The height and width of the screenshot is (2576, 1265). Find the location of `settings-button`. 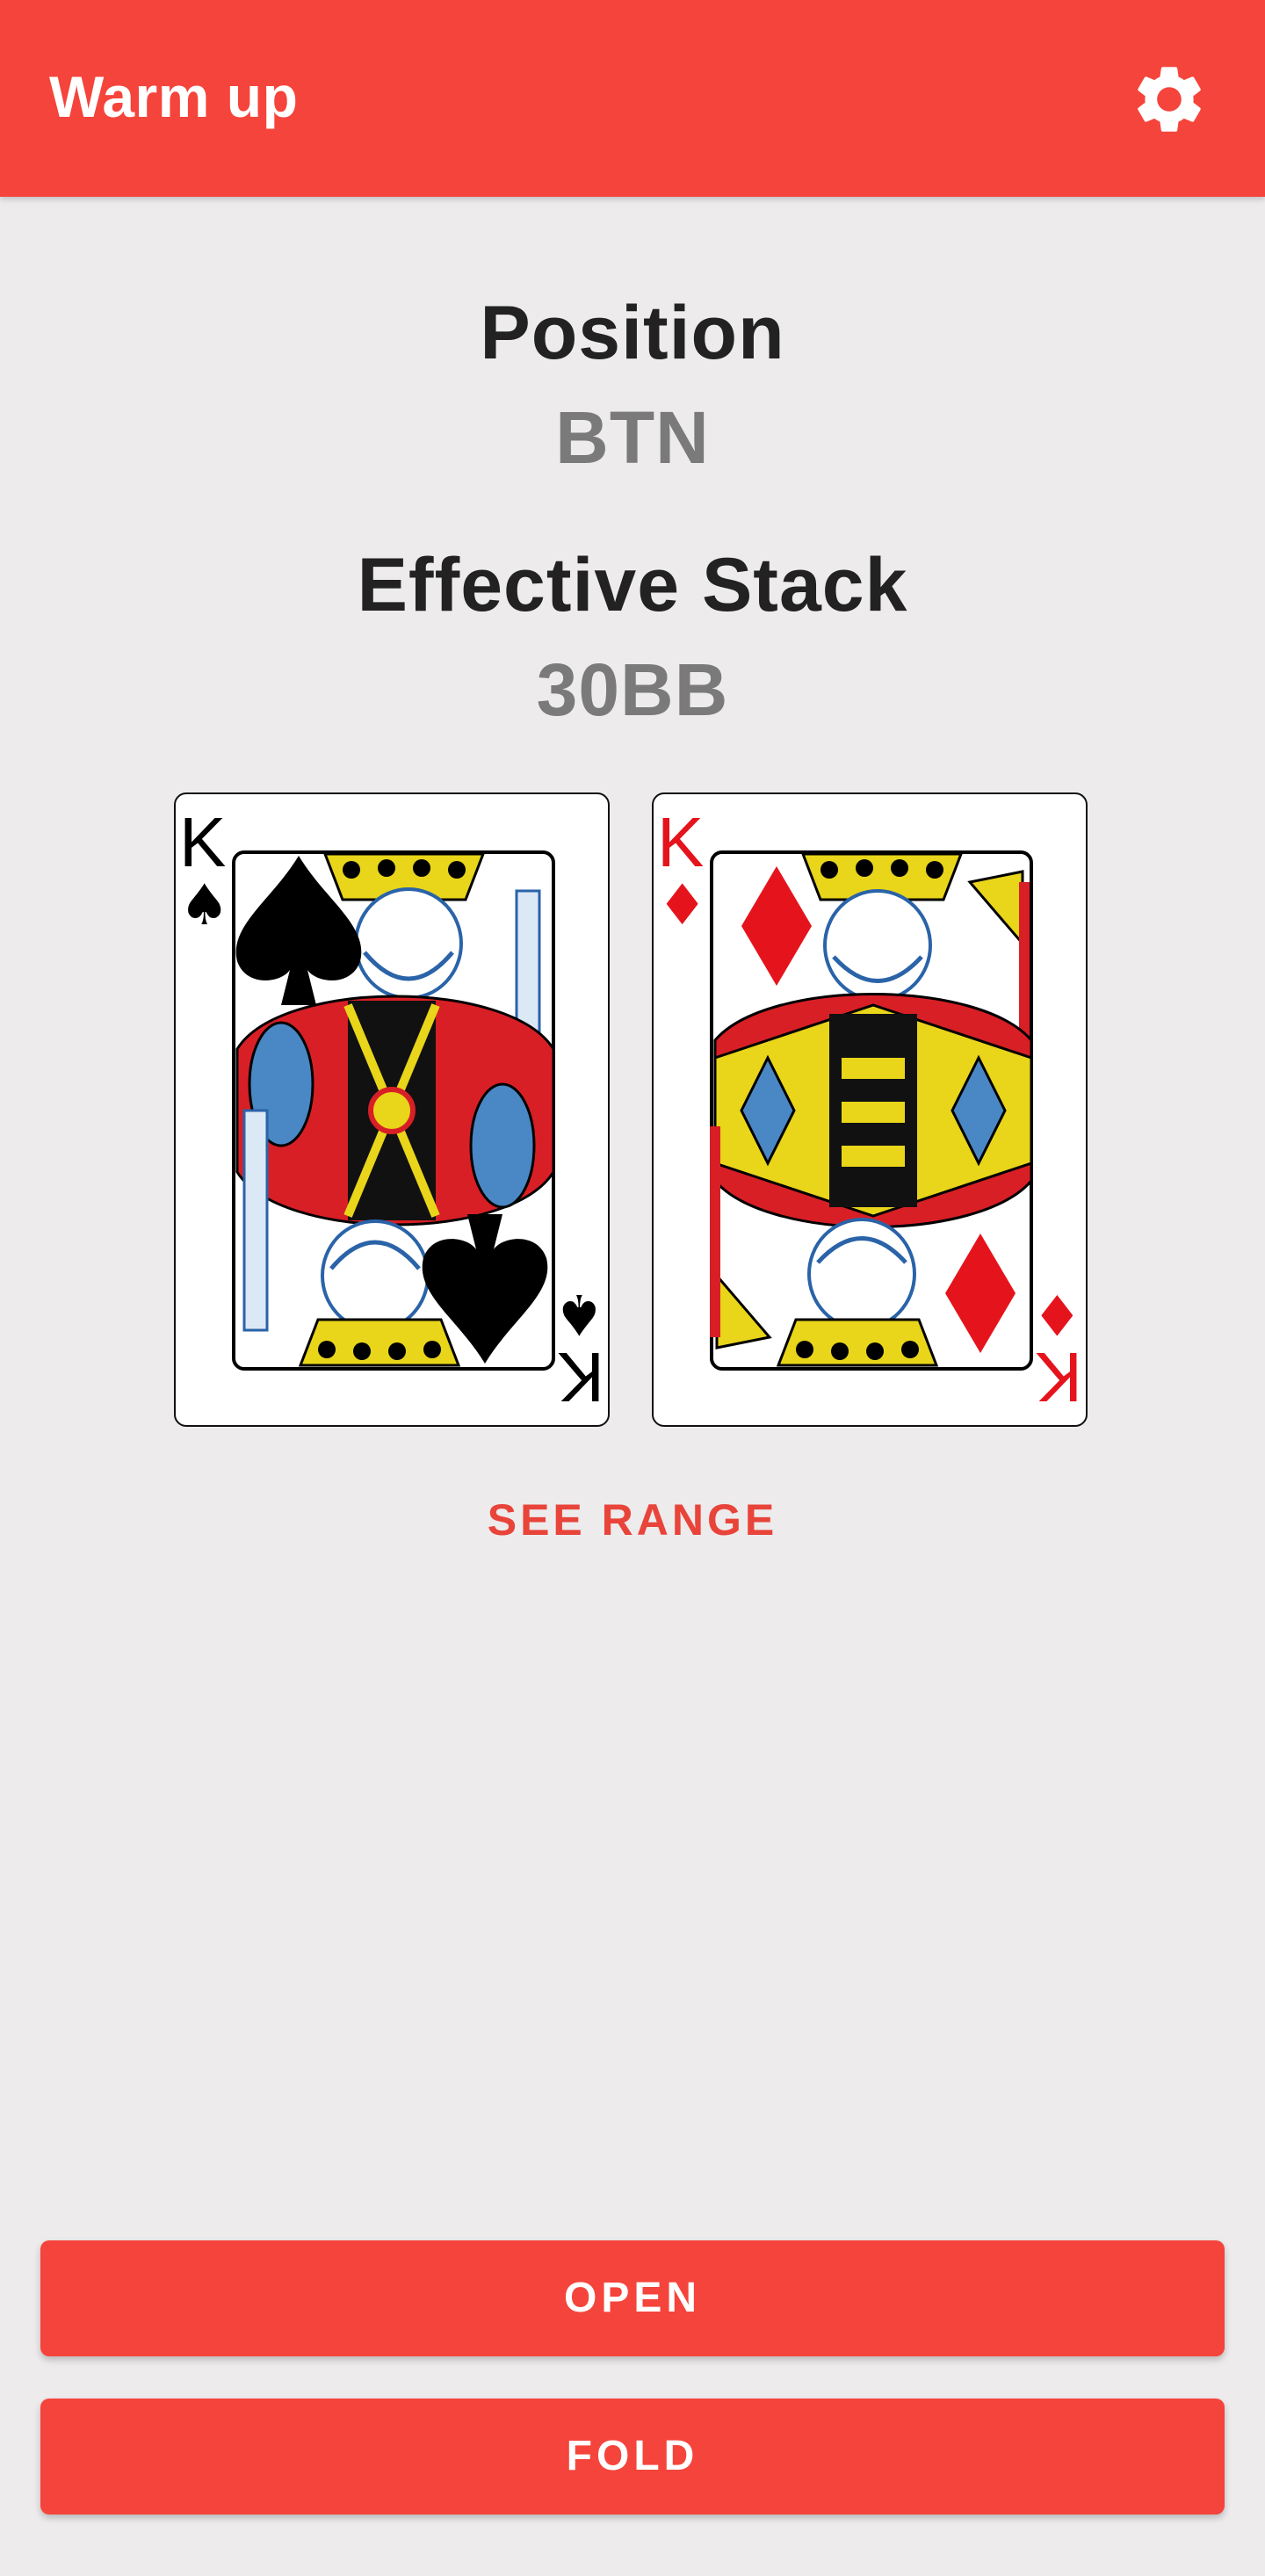

settings-button is located at coordinates (1169, 99).